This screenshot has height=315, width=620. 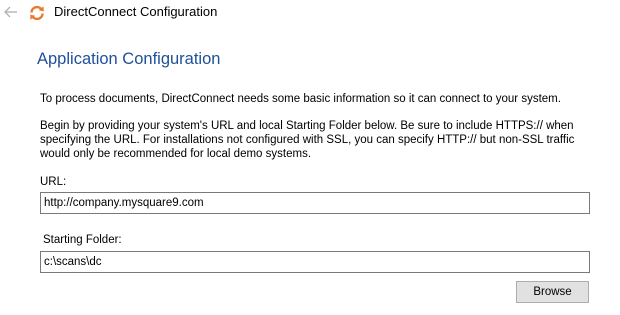 What do you see at coordinates (315, 203) in the screenshot?
I see `url-input` at bounding box center [315, 203].